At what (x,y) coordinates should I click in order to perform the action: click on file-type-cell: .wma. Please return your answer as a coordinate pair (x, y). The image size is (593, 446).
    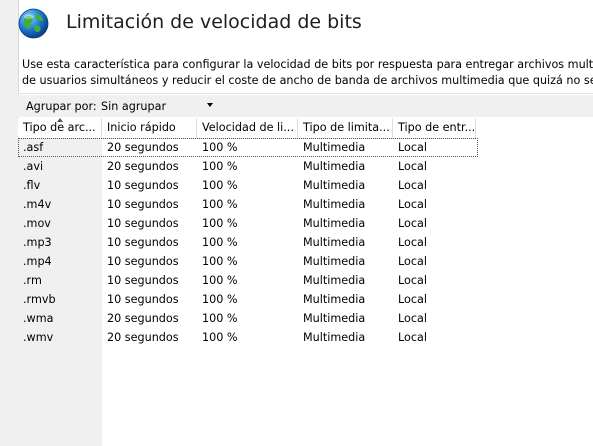
    Looking at the image, I should click on (38, 318).